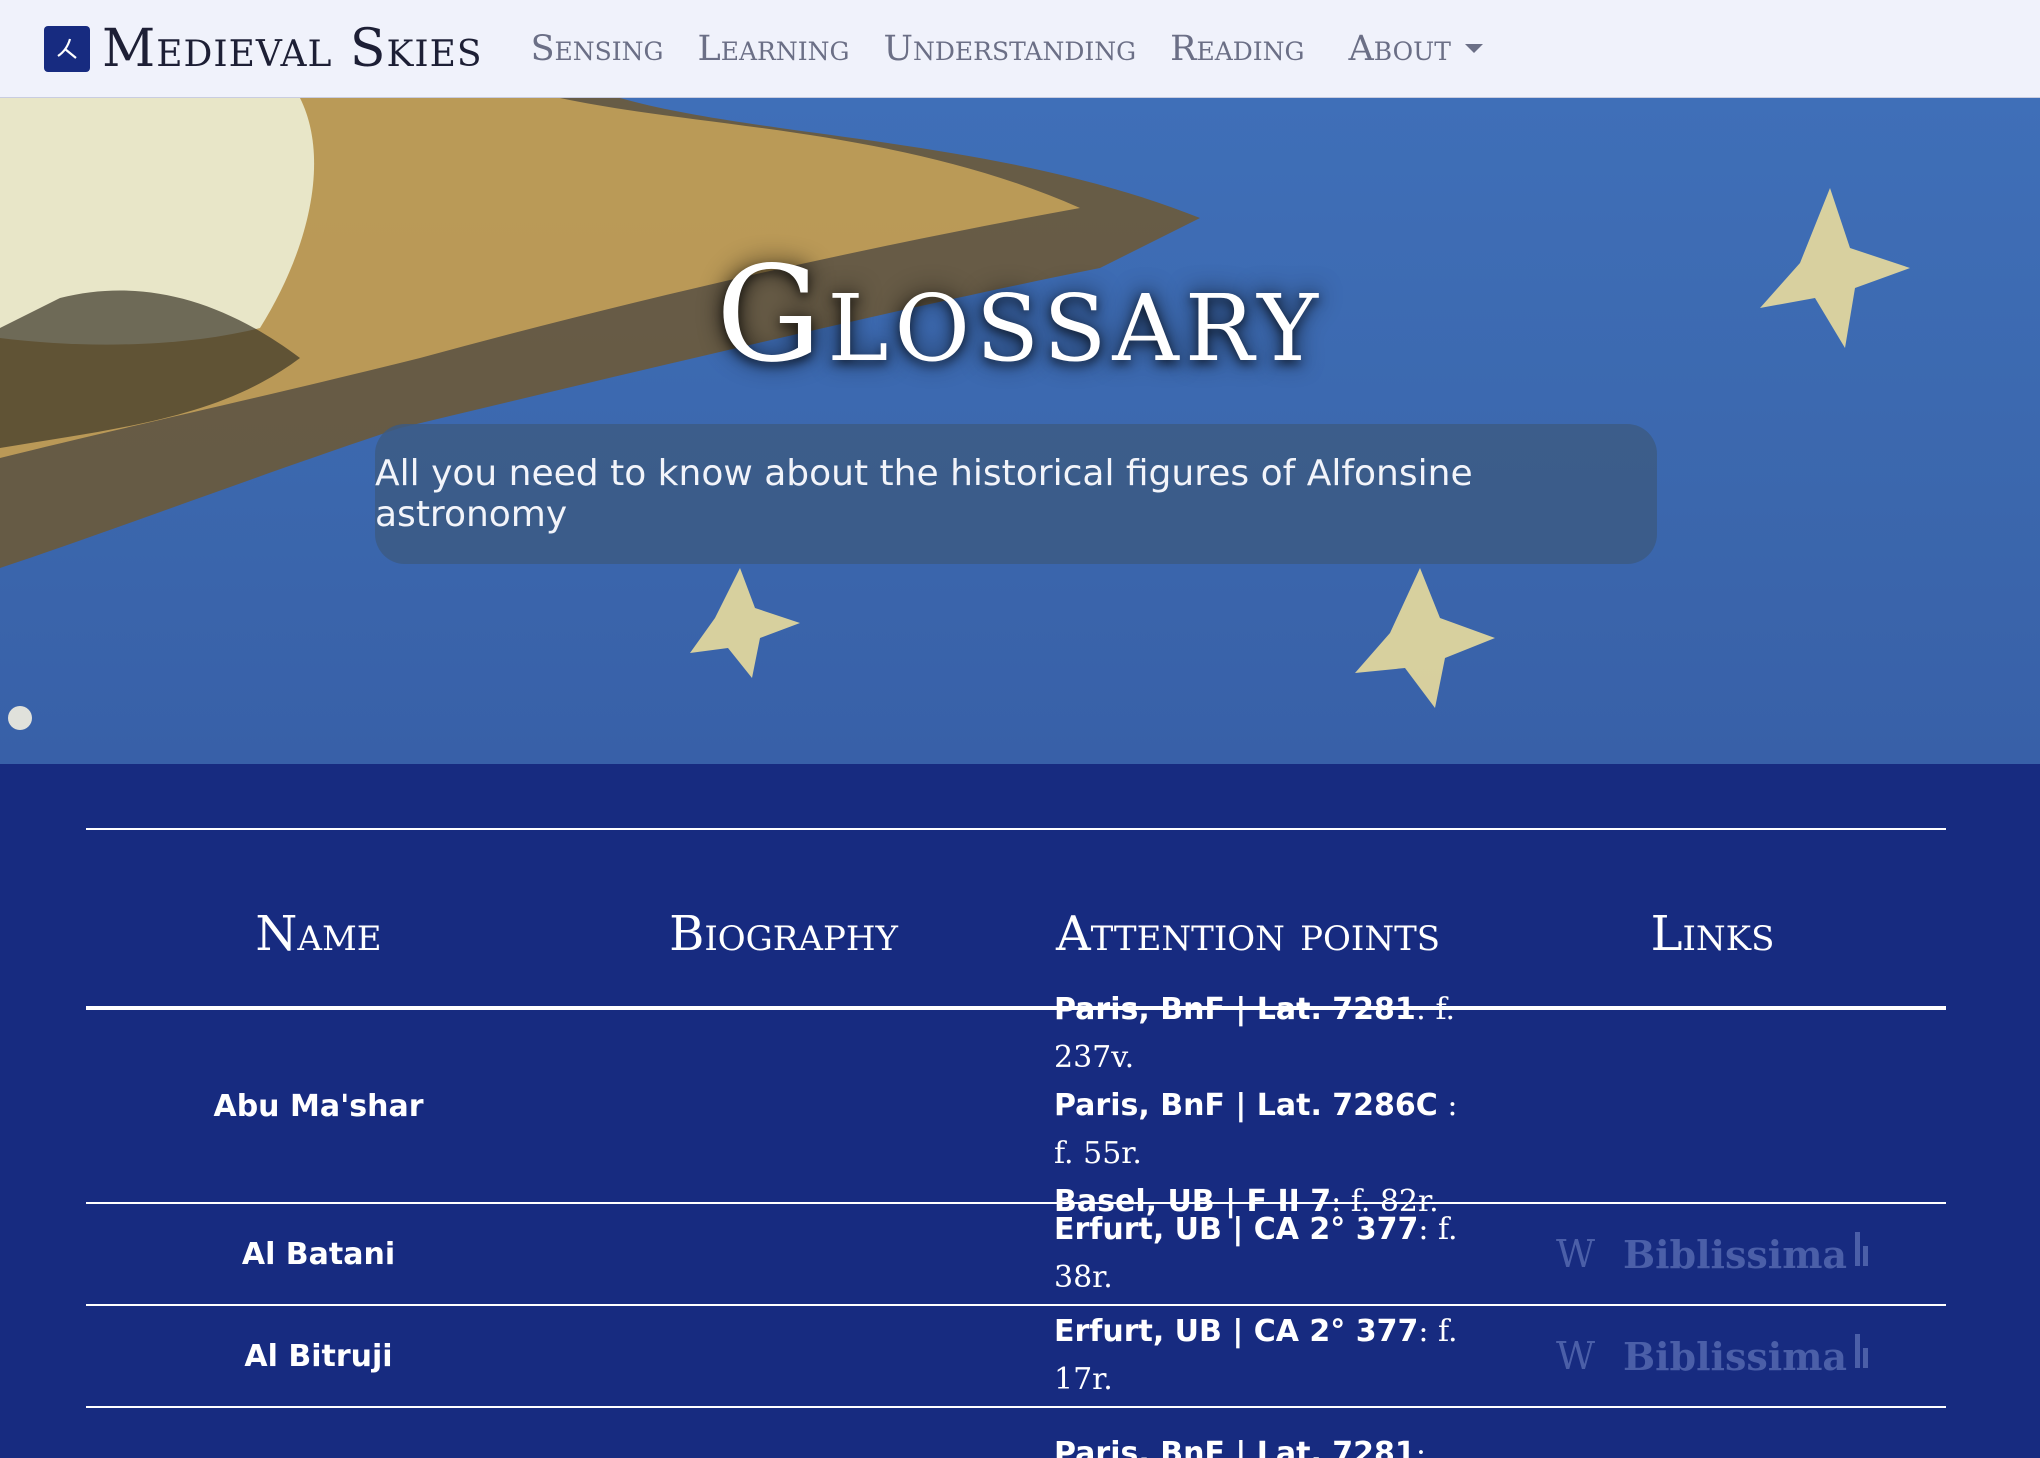  I want to click on column-header-attention-points: Attention points, so click(1248, 934).